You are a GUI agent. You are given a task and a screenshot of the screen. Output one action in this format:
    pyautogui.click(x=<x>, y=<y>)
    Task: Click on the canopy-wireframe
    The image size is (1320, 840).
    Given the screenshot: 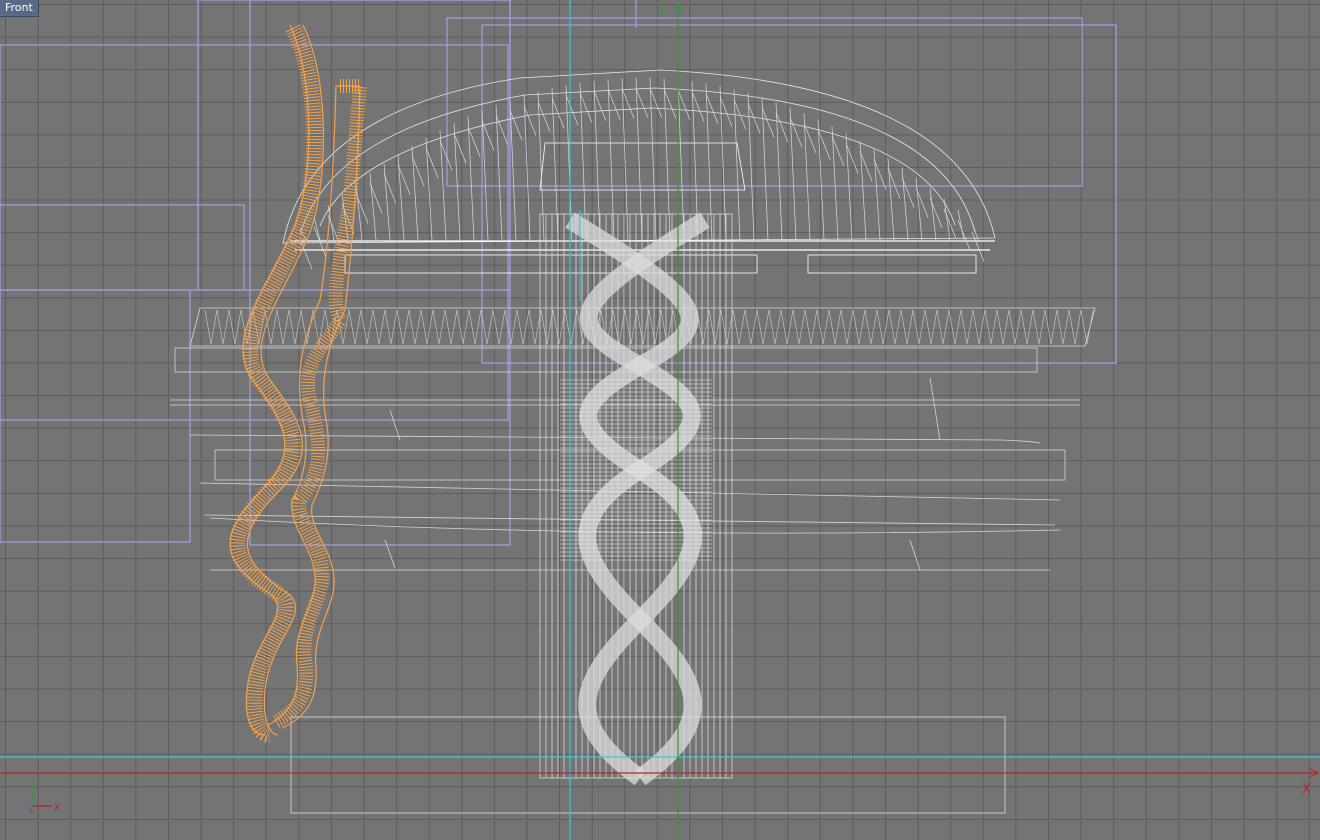 What is the action you would take?
    pyautogui.click(x=639, y=171)
    